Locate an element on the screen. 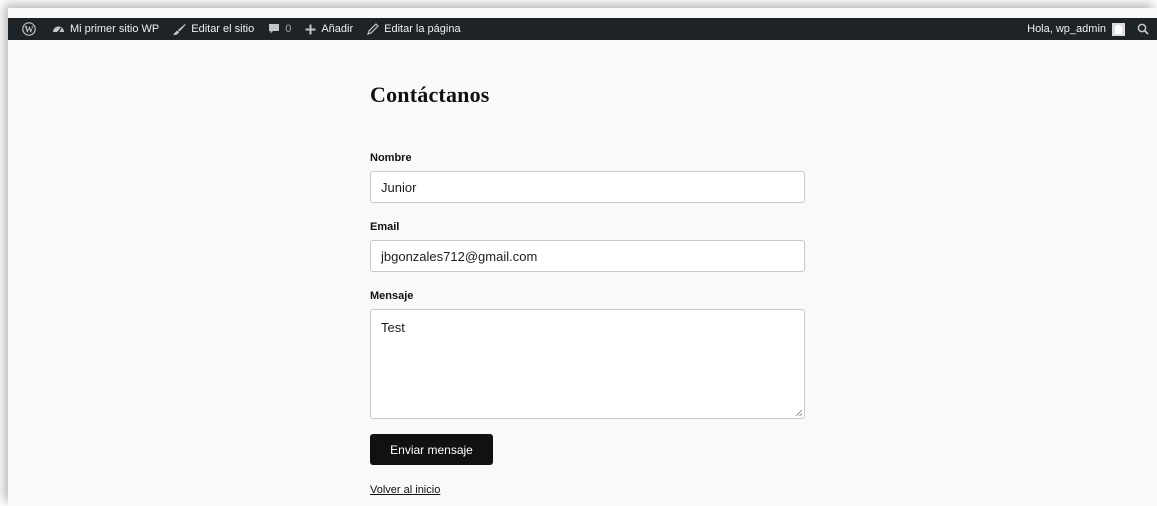  name-label: Nombre is located at coordinates (391, 158).